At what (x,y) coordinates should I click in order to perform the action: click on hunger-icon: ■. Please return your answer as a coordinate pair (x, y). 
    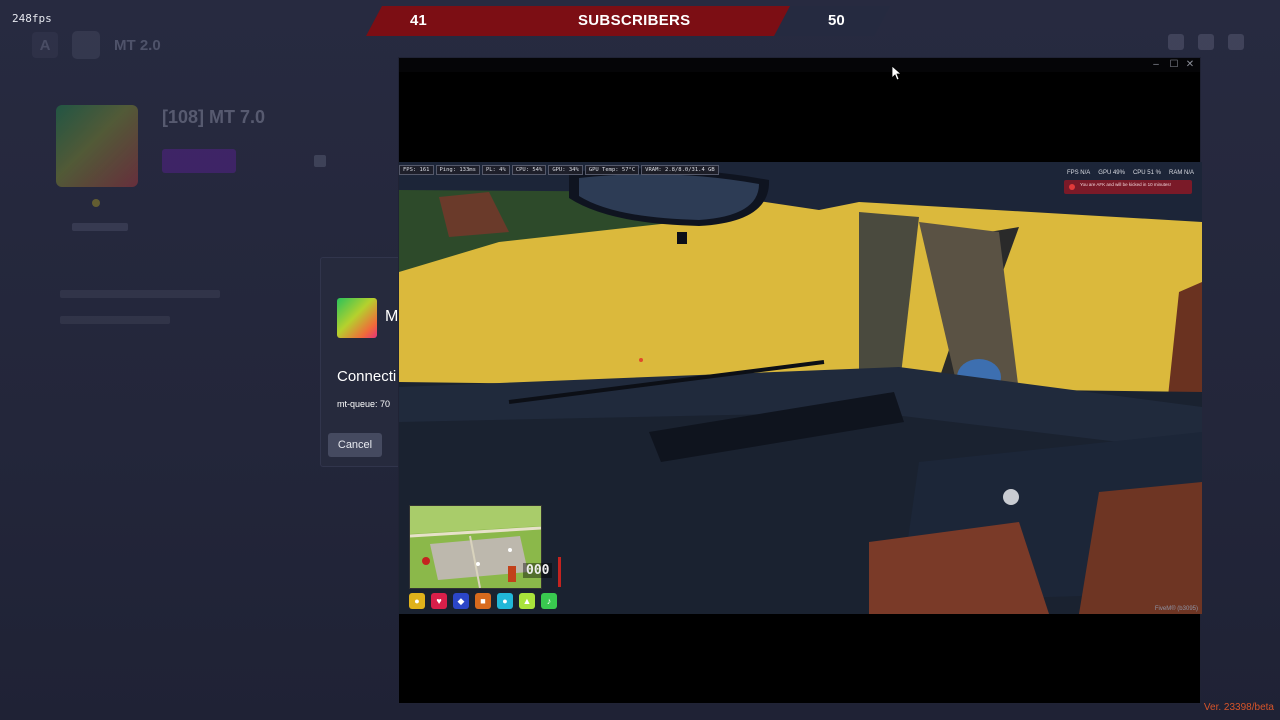
    Looking at the image, I should click on (483, 601).